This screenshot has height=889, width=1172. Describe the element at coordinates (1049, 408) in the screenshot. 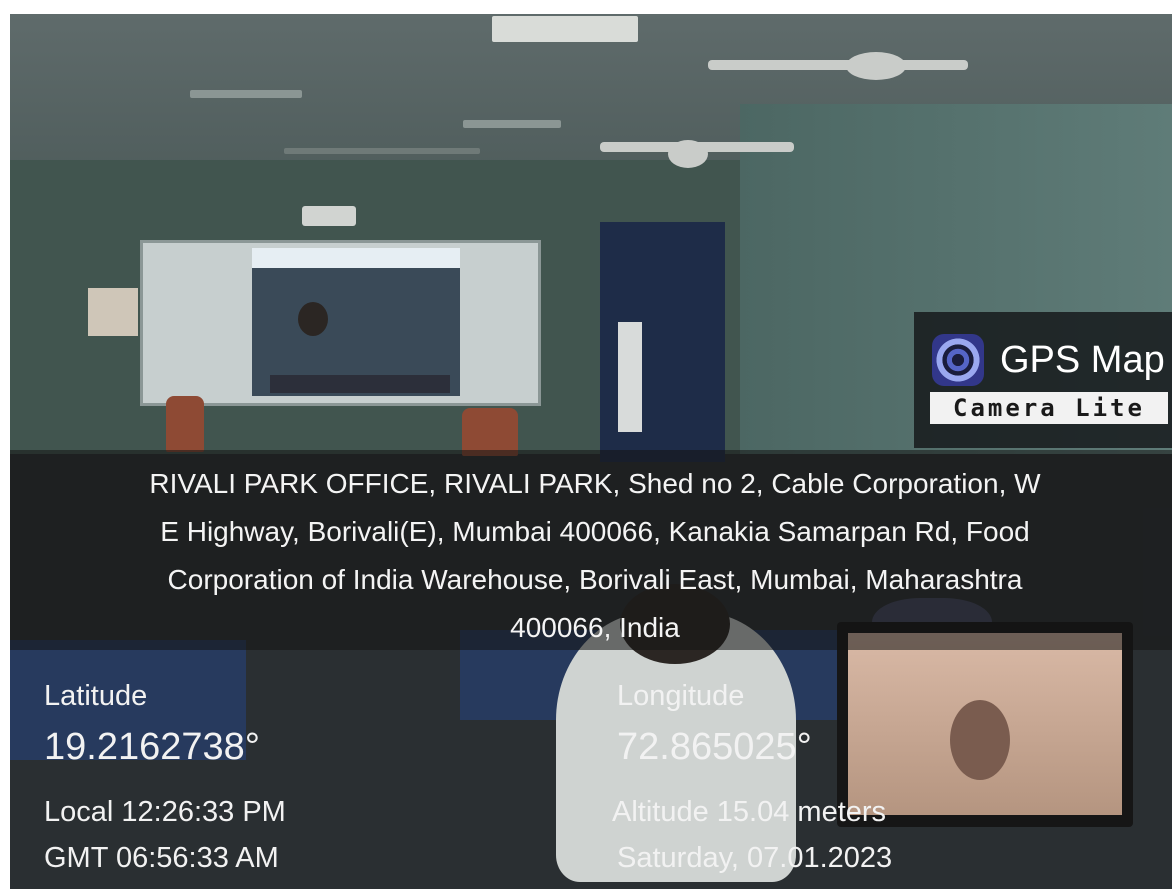

I see `app-subtitle: Camera Lite` at that location.